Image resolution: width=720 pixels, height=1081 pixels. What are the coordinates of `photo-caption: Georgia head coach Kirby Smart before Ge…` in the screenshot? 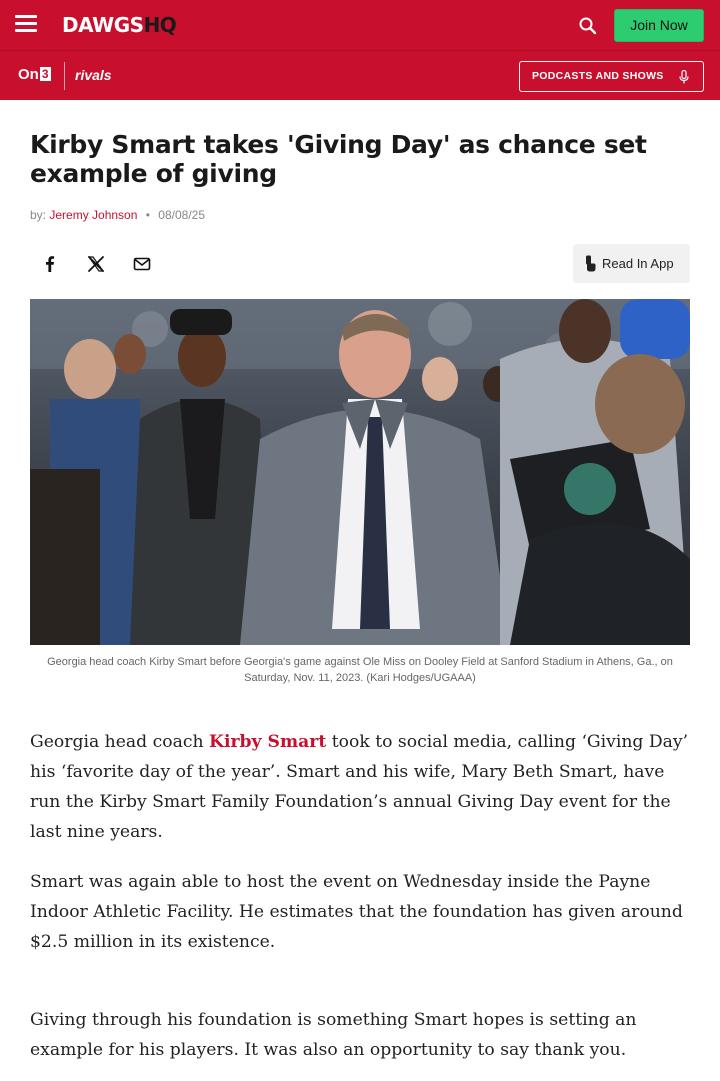 It's located at (360, 670).